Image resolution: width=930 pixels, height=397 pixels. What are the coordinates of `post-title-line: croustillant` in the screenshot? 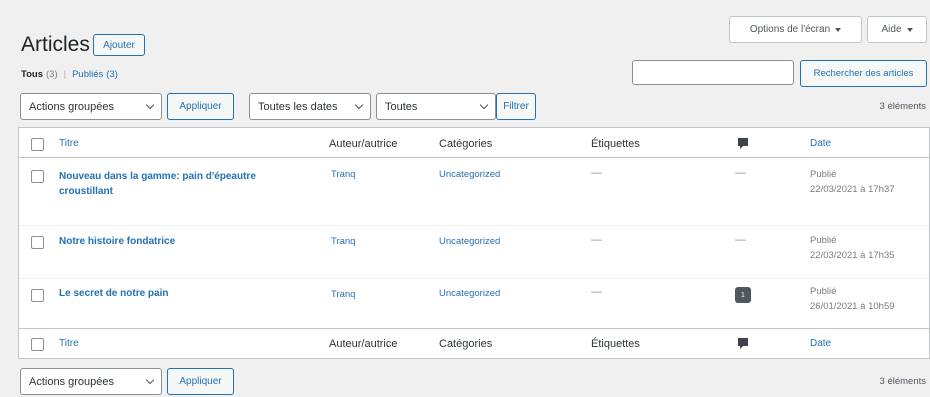 It's located at (86, 191).